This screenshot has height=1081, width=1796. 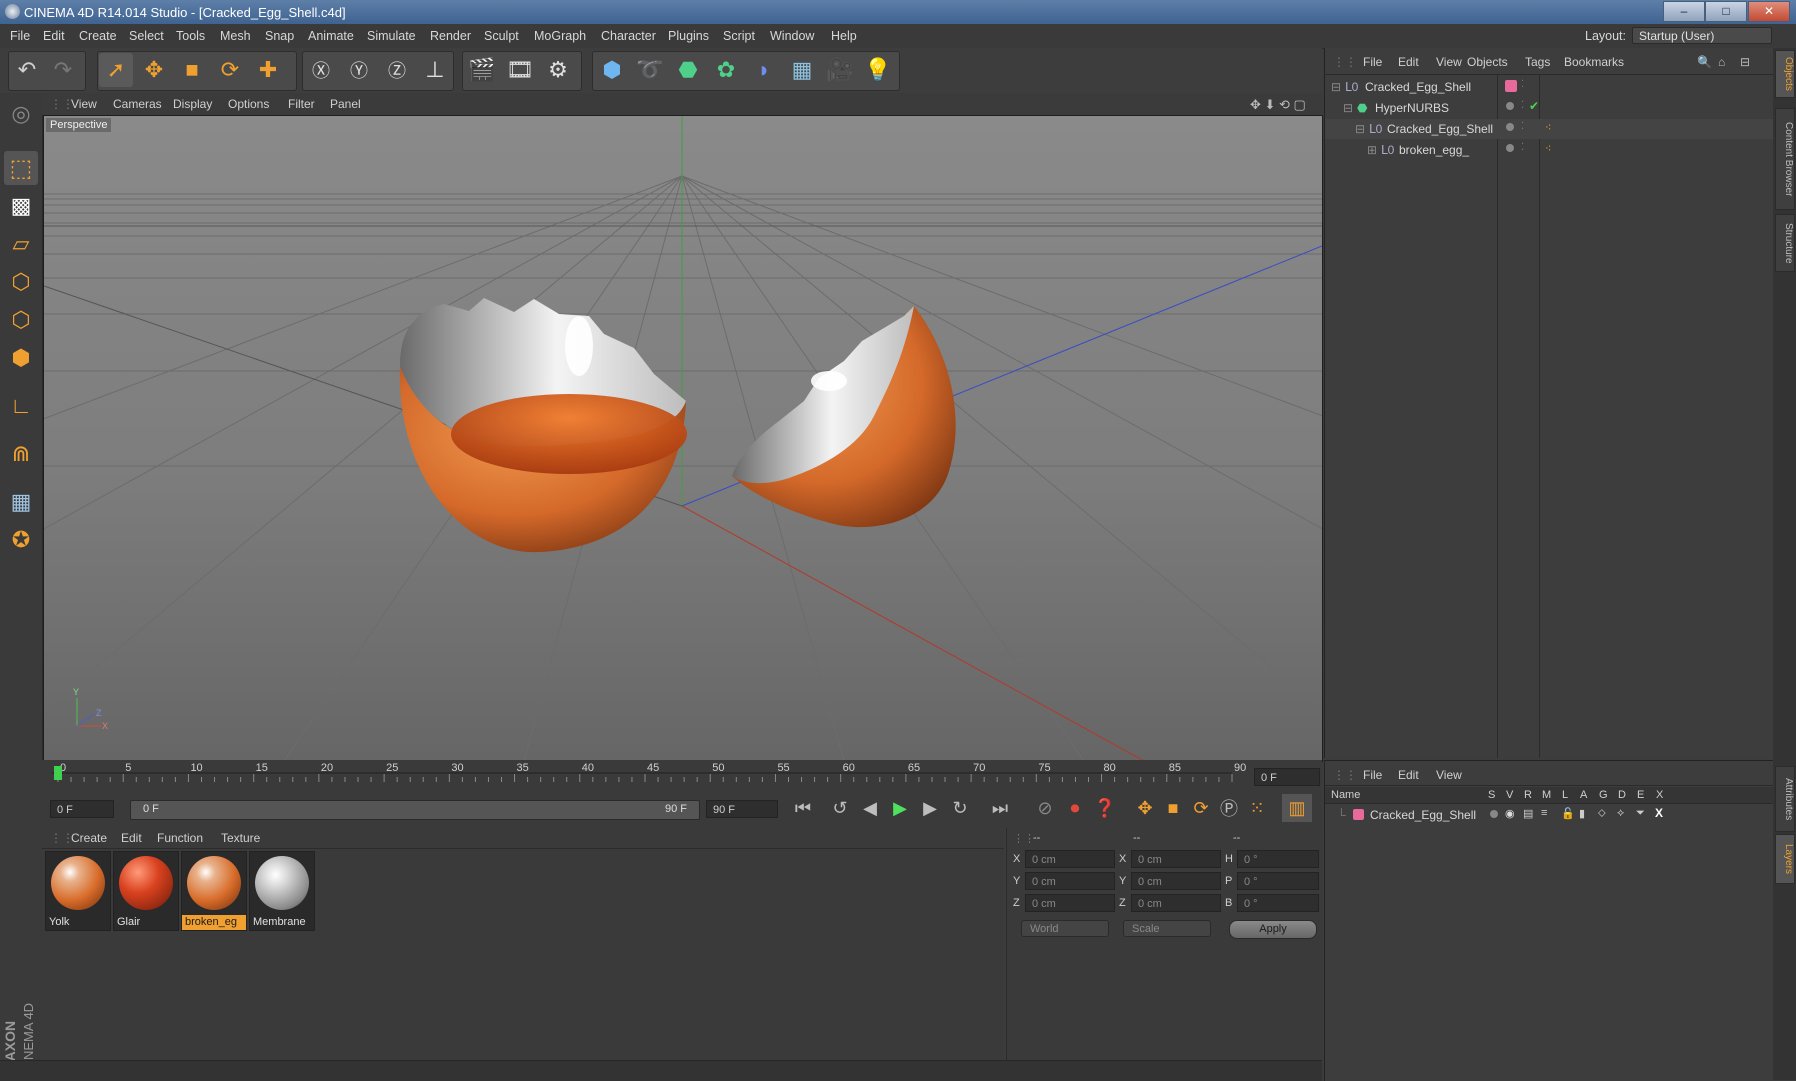 What do you see at coordinates (930, 808) in the screenshot?
I see `next-frame-icon: ▶` at bounding box center [930, 808].